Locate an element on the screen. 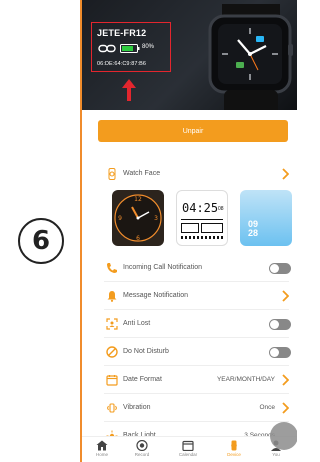 The image size is (320, 462). do-not-disturb-row: Do Not Disturb is located at coordinates (189, 352).